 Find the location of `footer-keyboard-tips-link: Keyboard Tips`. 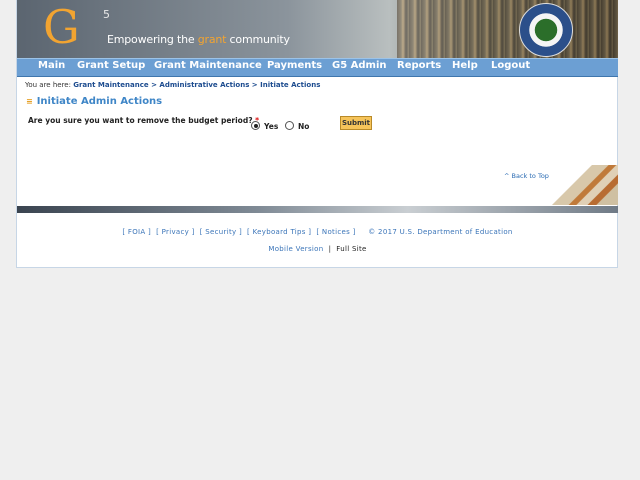

footer-keyboard-tips-link: Keyboard Tips is located at coordinates (279, 232).